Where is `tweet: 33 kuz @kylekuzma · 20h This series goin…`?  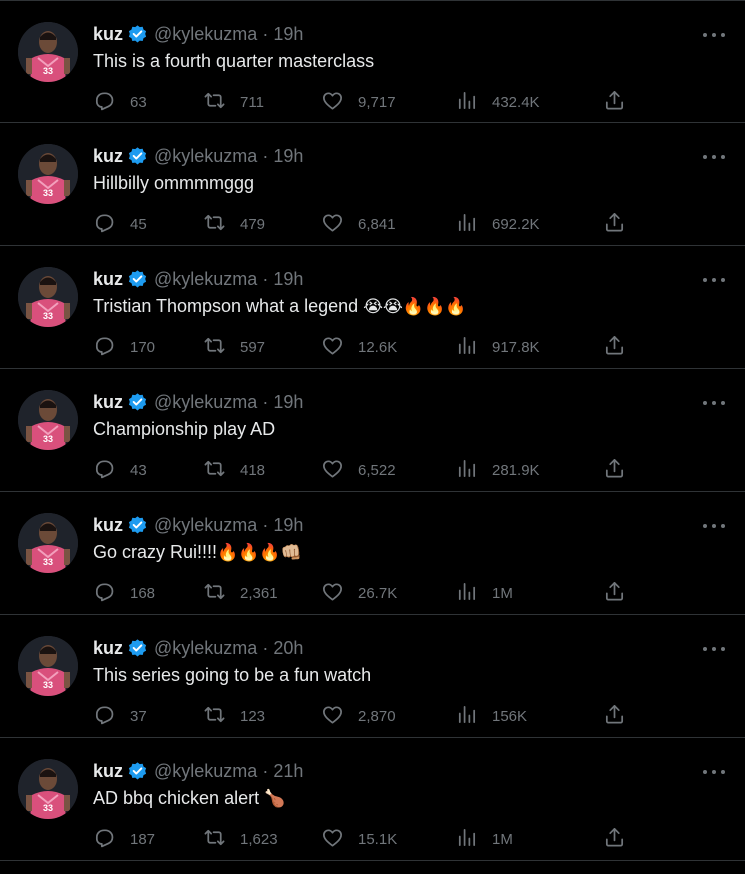 tweet: 33 kuz @kylekuzma · 20h This series goin… is located at coordinates (372, 676).